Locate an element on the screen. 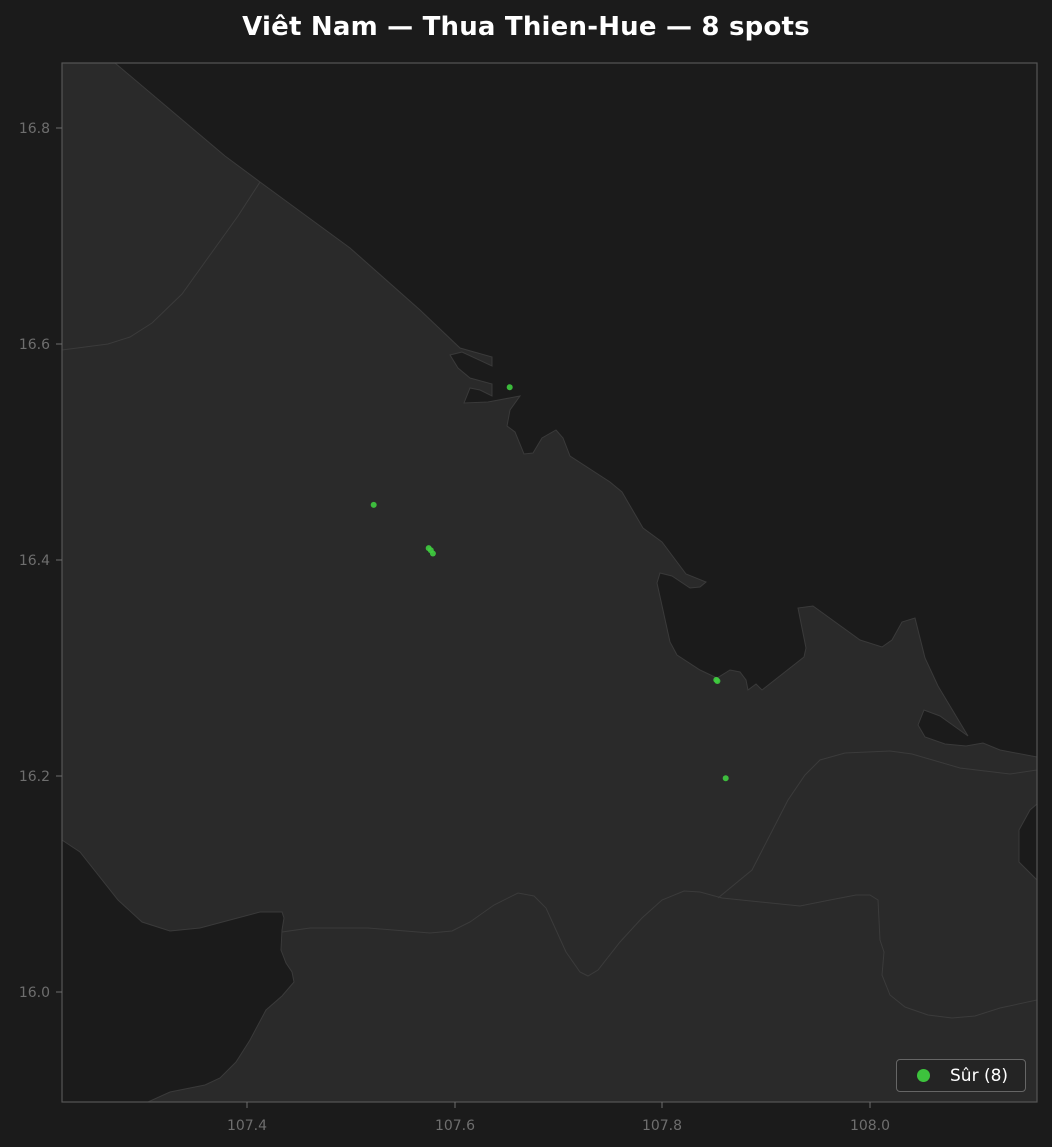 The height and width of the screenshot is (1147, 1052). y-axis: 16.8 16.6 16.4 16.2 16.0 is located at coordinates (40, 561).